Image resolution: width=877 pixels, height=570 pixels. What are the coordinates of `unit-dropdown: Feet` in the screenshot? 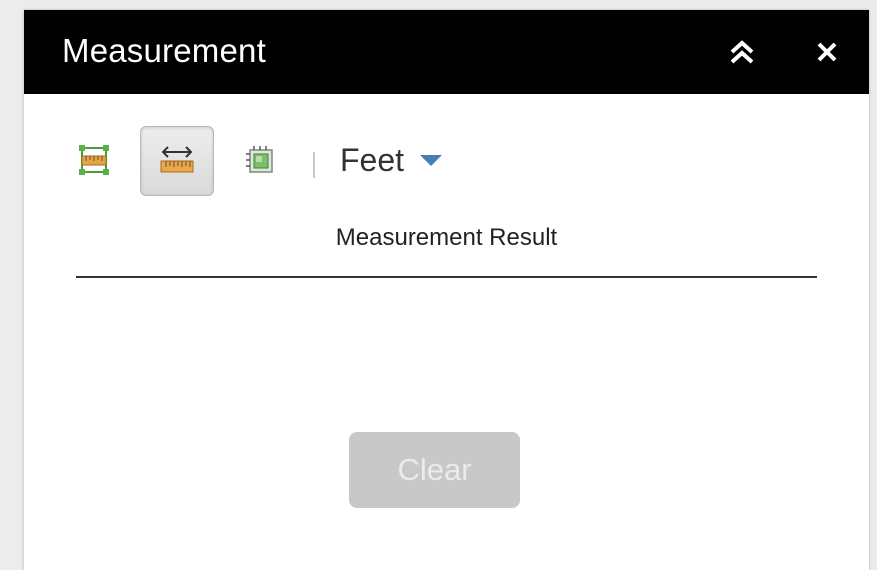 It's located at (391, 160).